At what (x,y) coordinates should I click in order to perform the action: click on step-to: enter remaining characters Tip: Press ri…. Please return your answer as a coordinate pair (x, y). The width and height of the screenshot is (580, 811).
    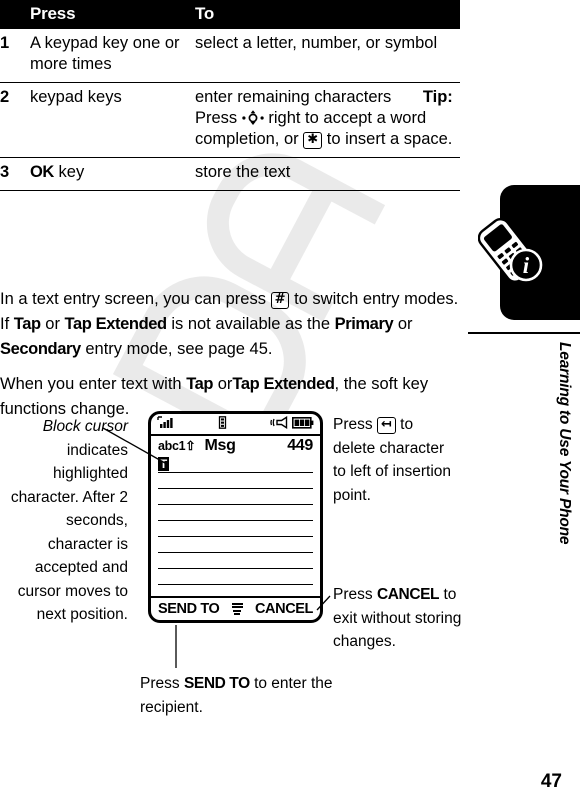
    Looking at the image, I should click on (327, 120).